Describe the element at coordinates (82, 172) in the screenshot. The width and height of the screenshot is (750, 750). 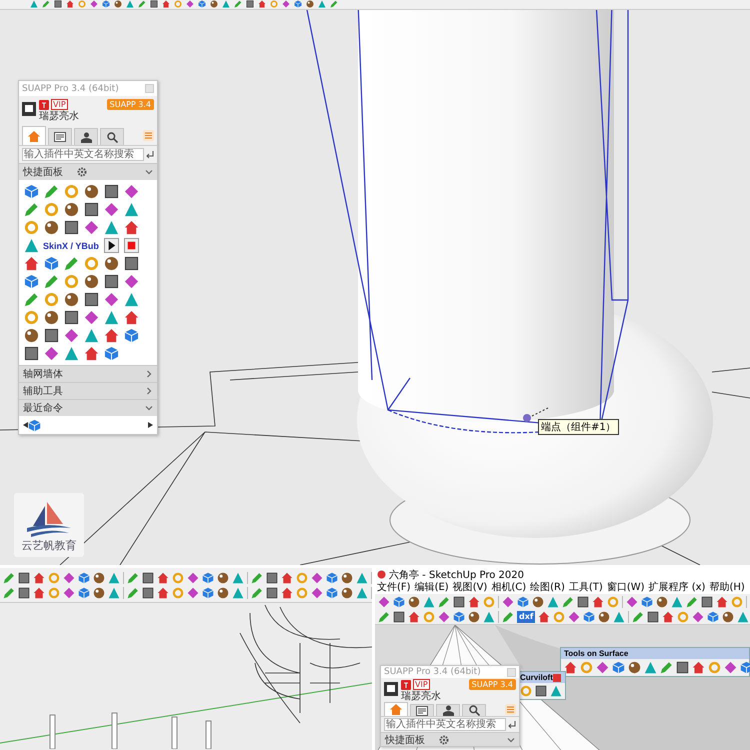
I see `gear-icon` at that location.